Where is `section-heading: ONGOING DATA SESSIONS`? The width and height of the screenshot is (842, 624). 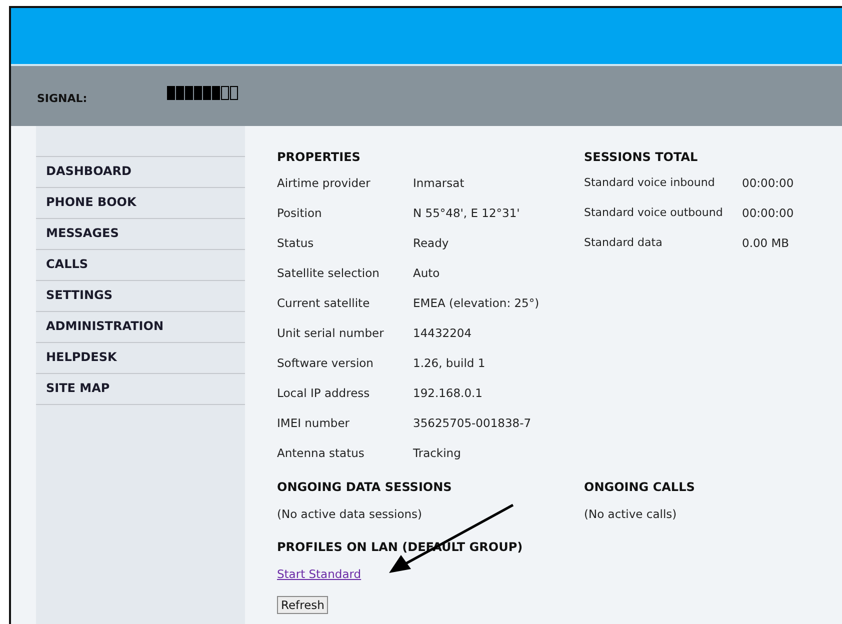 section-heading: ONGOING DATA SESSIONS is located at coordinates (365, 487).